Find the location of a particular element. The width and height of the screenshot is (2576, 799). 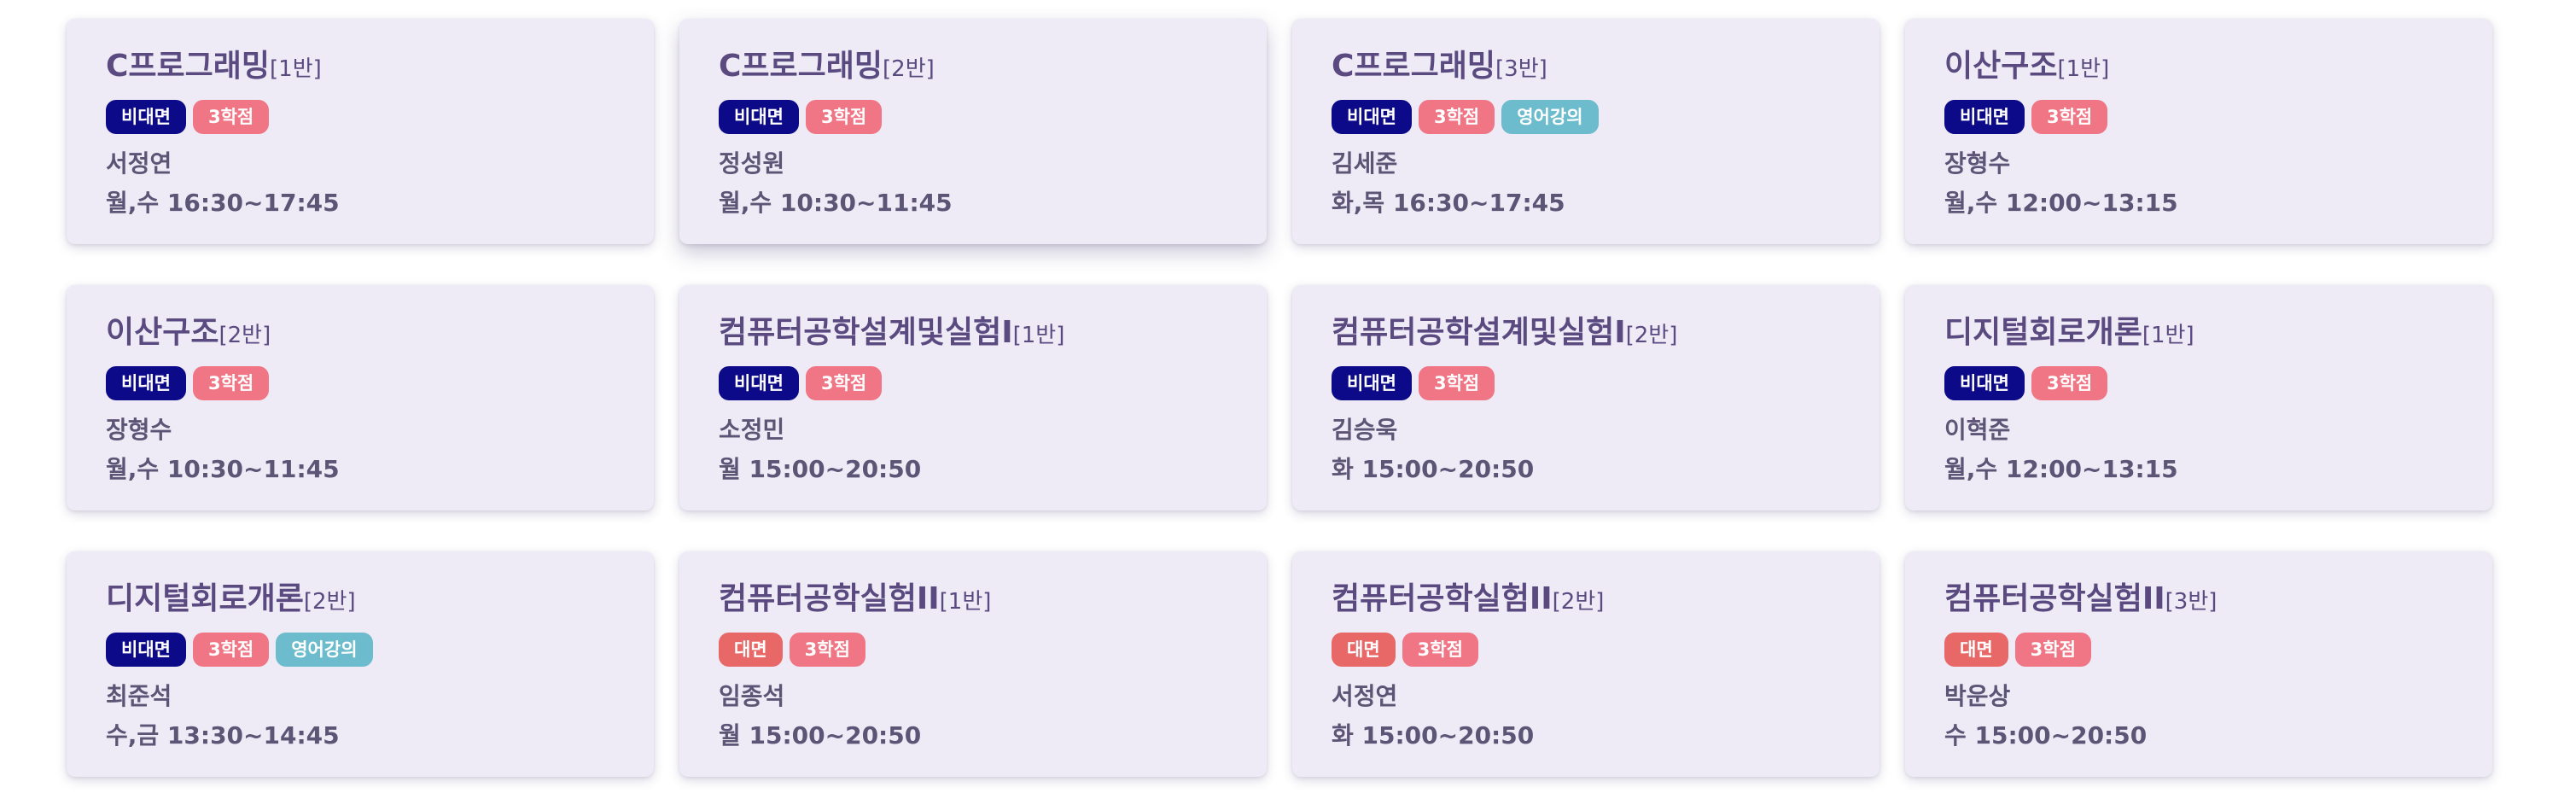

course-title: 디지털회로개론[2반] is located at coordinates (380, 600).